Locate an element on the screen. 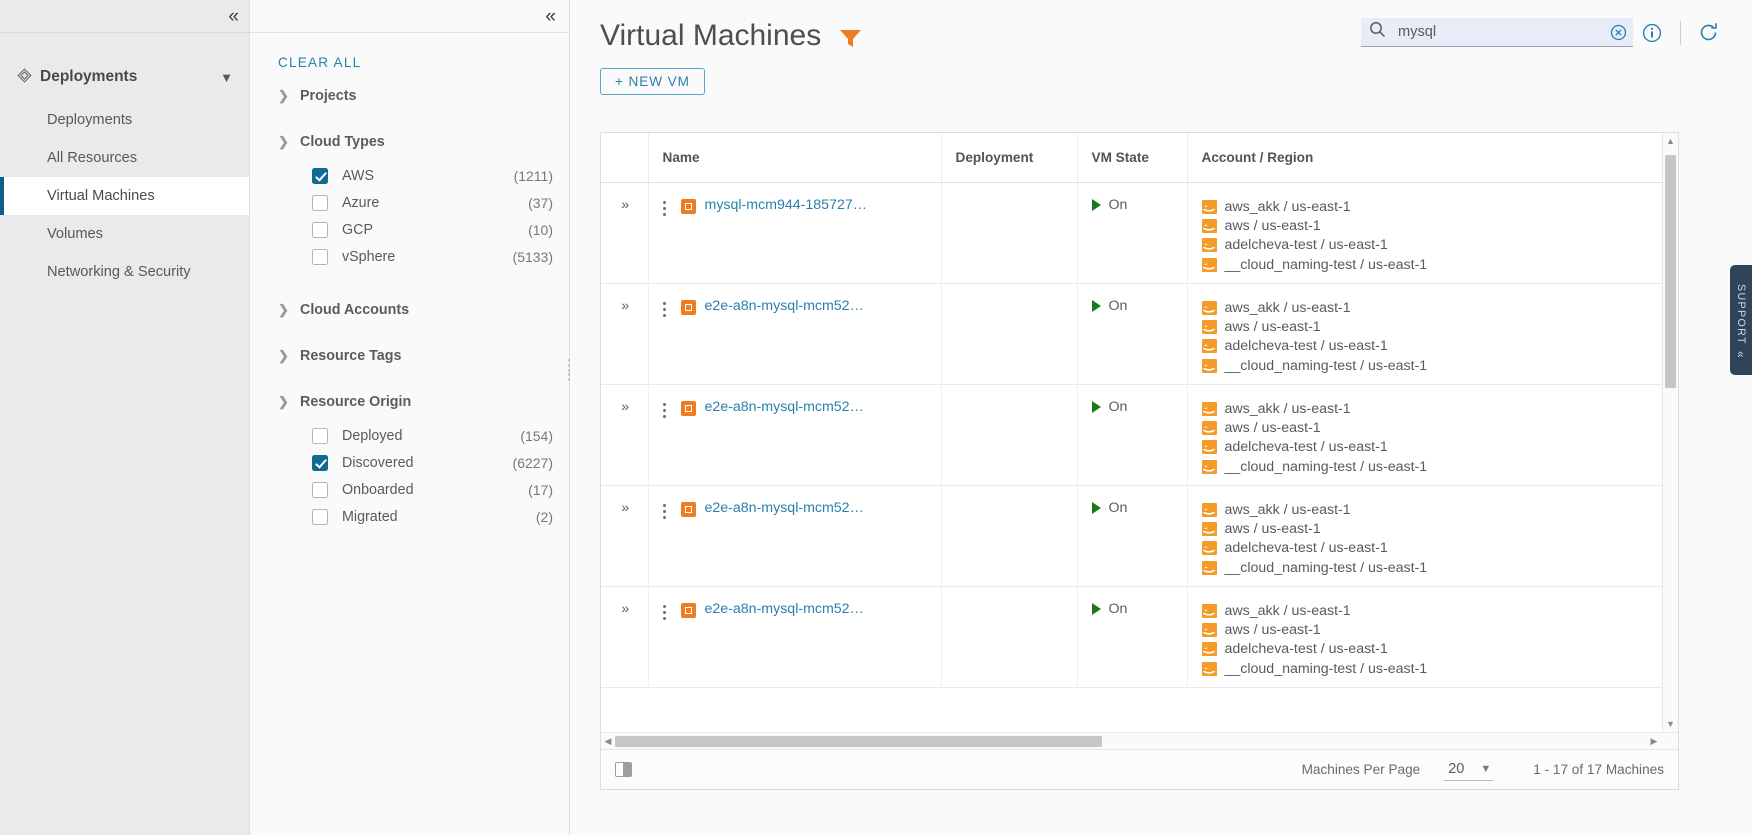  scroll-down-icon: ▼ is located at coordinates (1670, 724).